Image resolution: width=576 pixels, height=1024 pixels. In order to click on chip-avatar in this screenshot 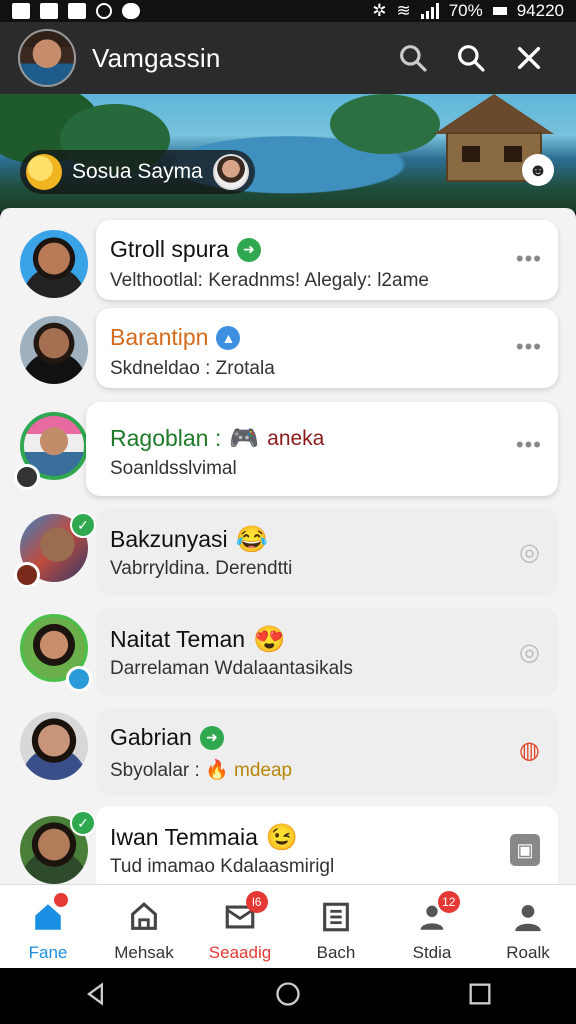, I will do `click(230, 172)`.